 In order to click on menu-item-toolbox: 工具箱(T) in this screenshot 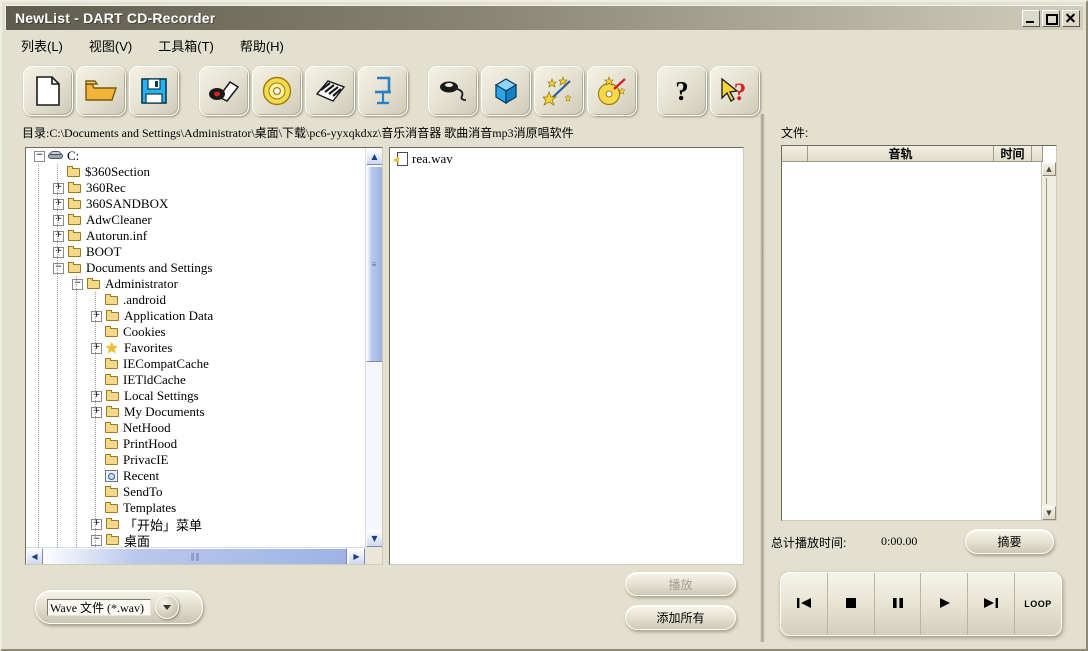, I will do `click(186, 45)`.